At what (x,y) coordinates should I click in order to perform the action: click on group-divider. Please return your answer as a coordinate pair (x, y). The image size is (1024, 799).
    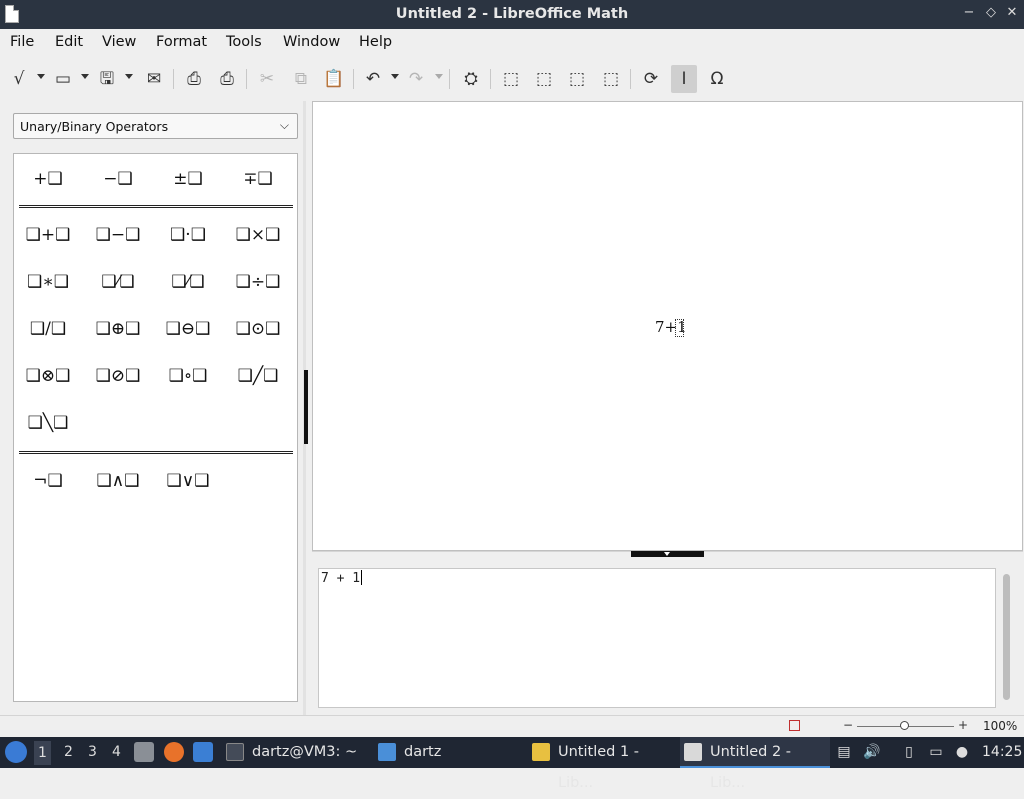
    Looking at the image, I should click on (156, 206).